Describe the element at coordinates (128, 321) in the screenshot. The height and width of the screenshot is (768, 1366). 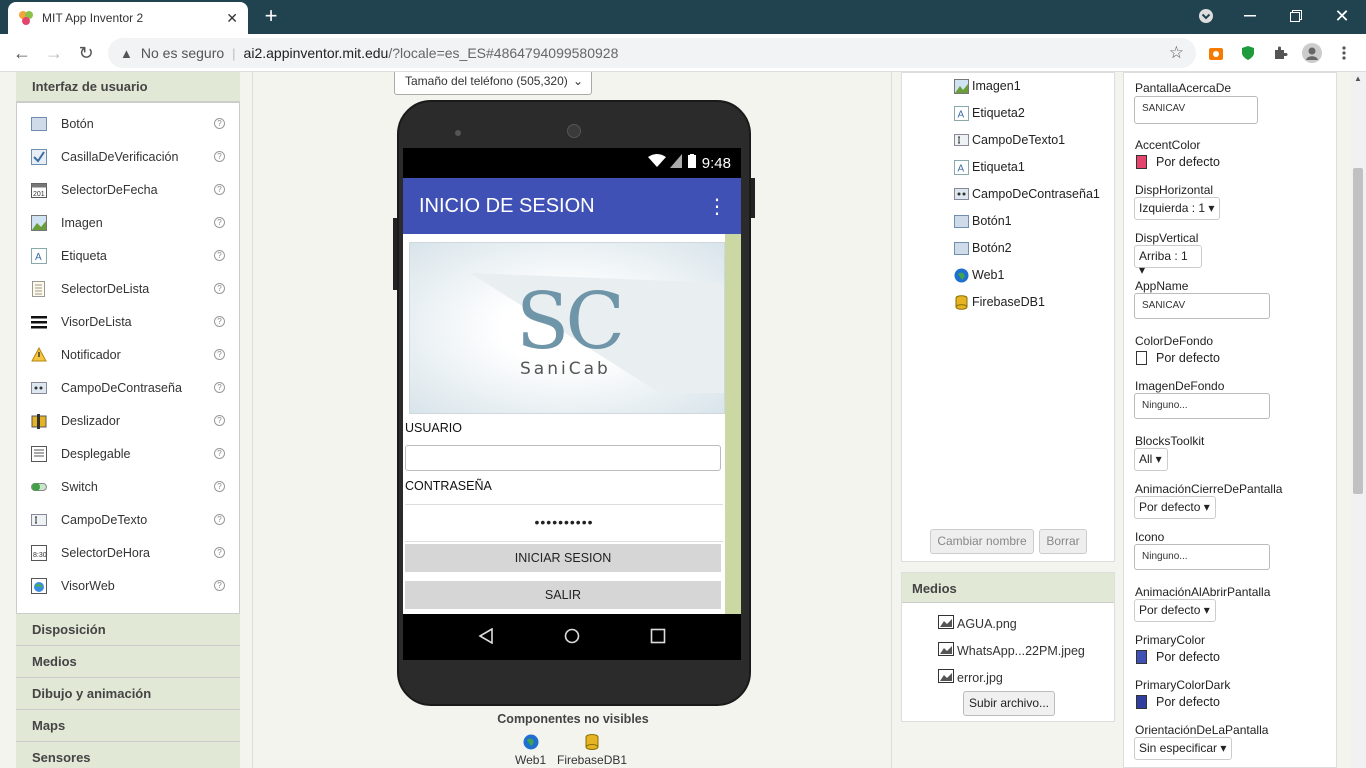
I see `palette-item-listview: VisorDeLista ?` at that location.